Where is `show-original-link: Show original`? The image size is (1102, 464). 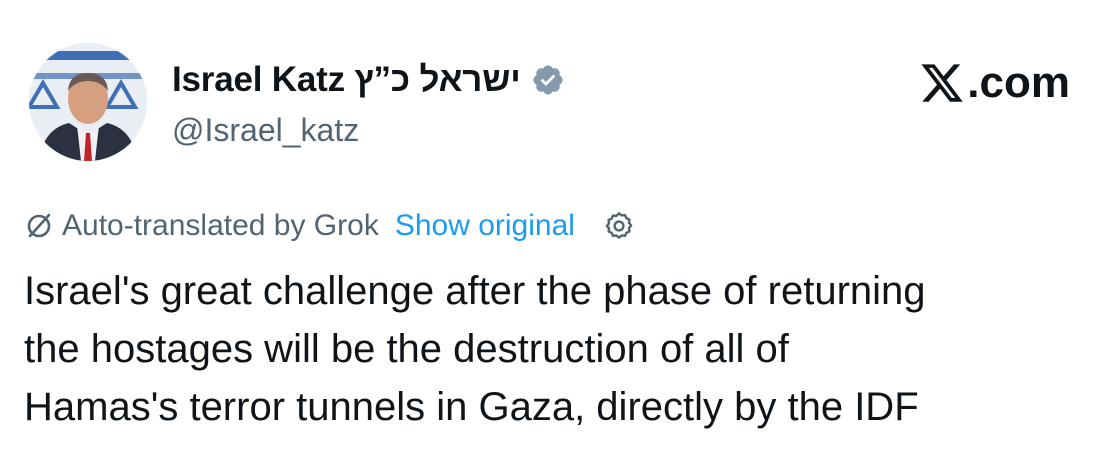
show-original-link: Show original is located at coordinates (485, 226).